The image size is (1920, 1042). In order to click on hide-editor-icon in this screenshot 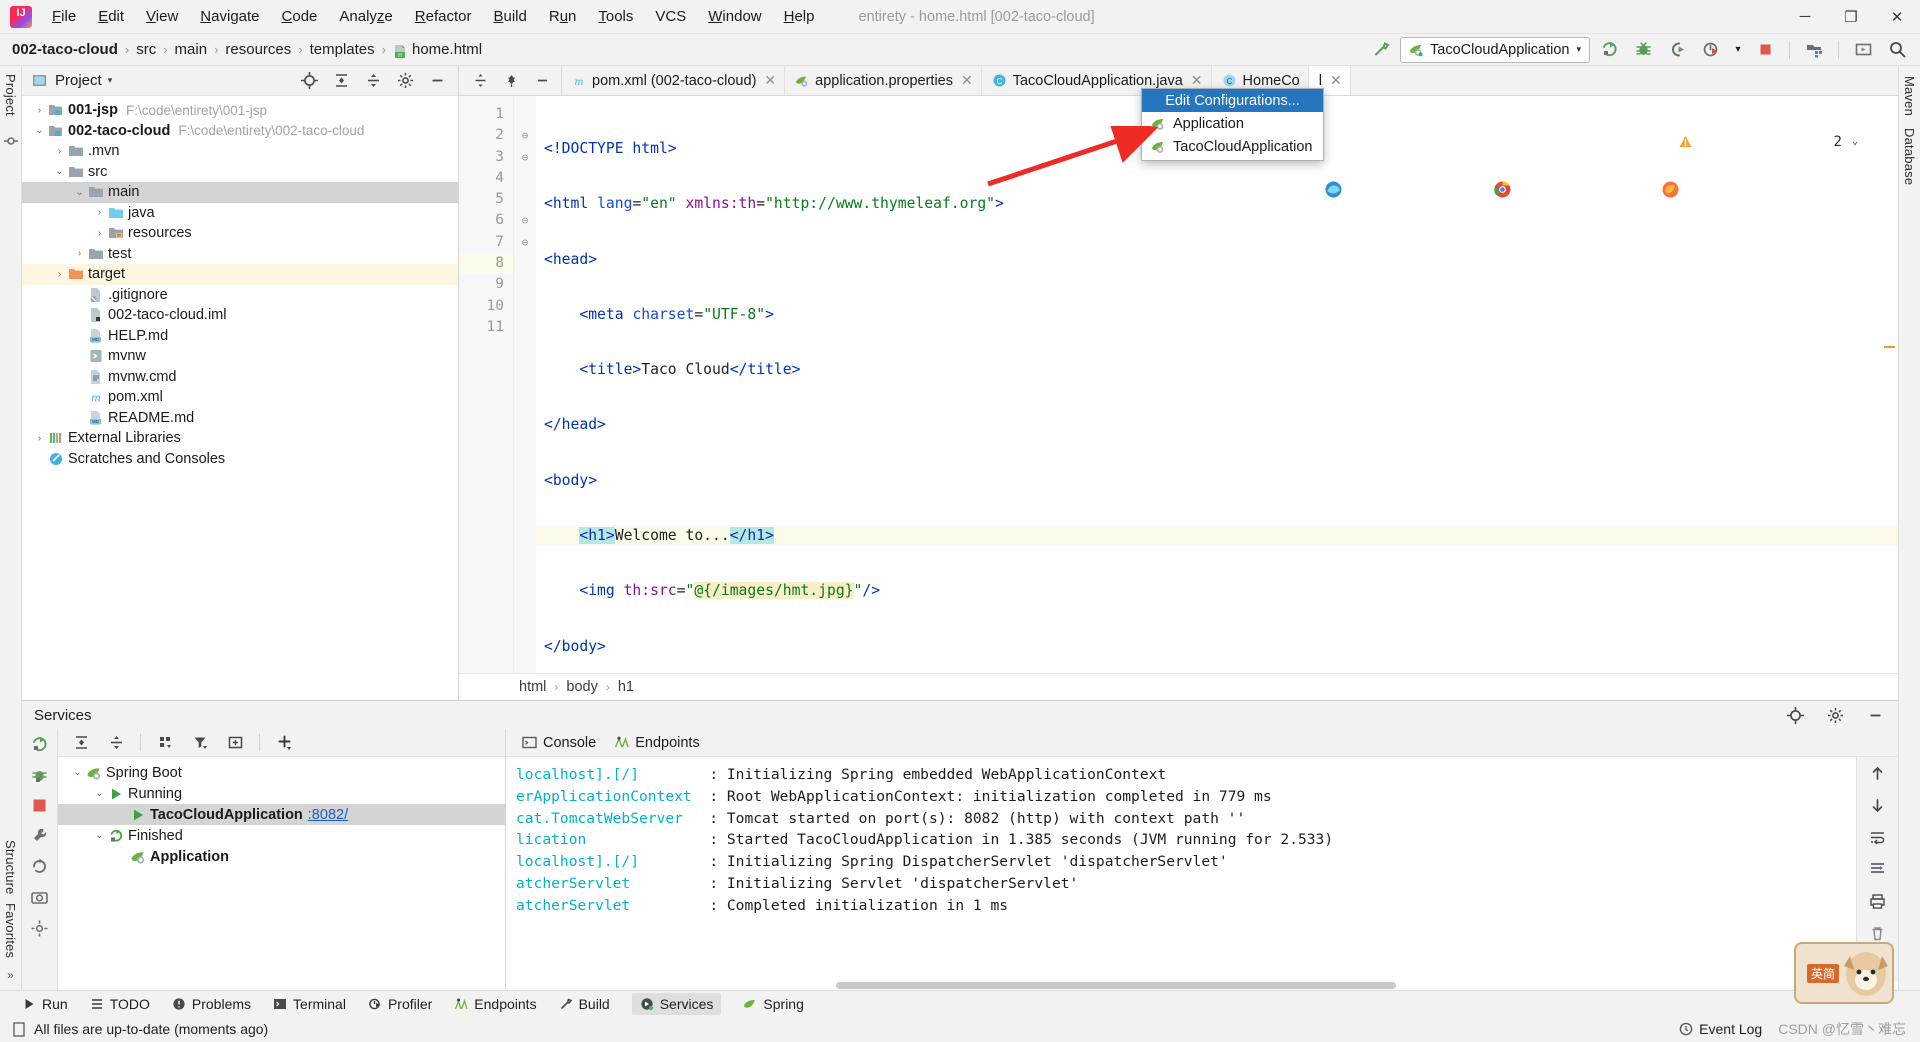, I will do `click(542, 81)`.